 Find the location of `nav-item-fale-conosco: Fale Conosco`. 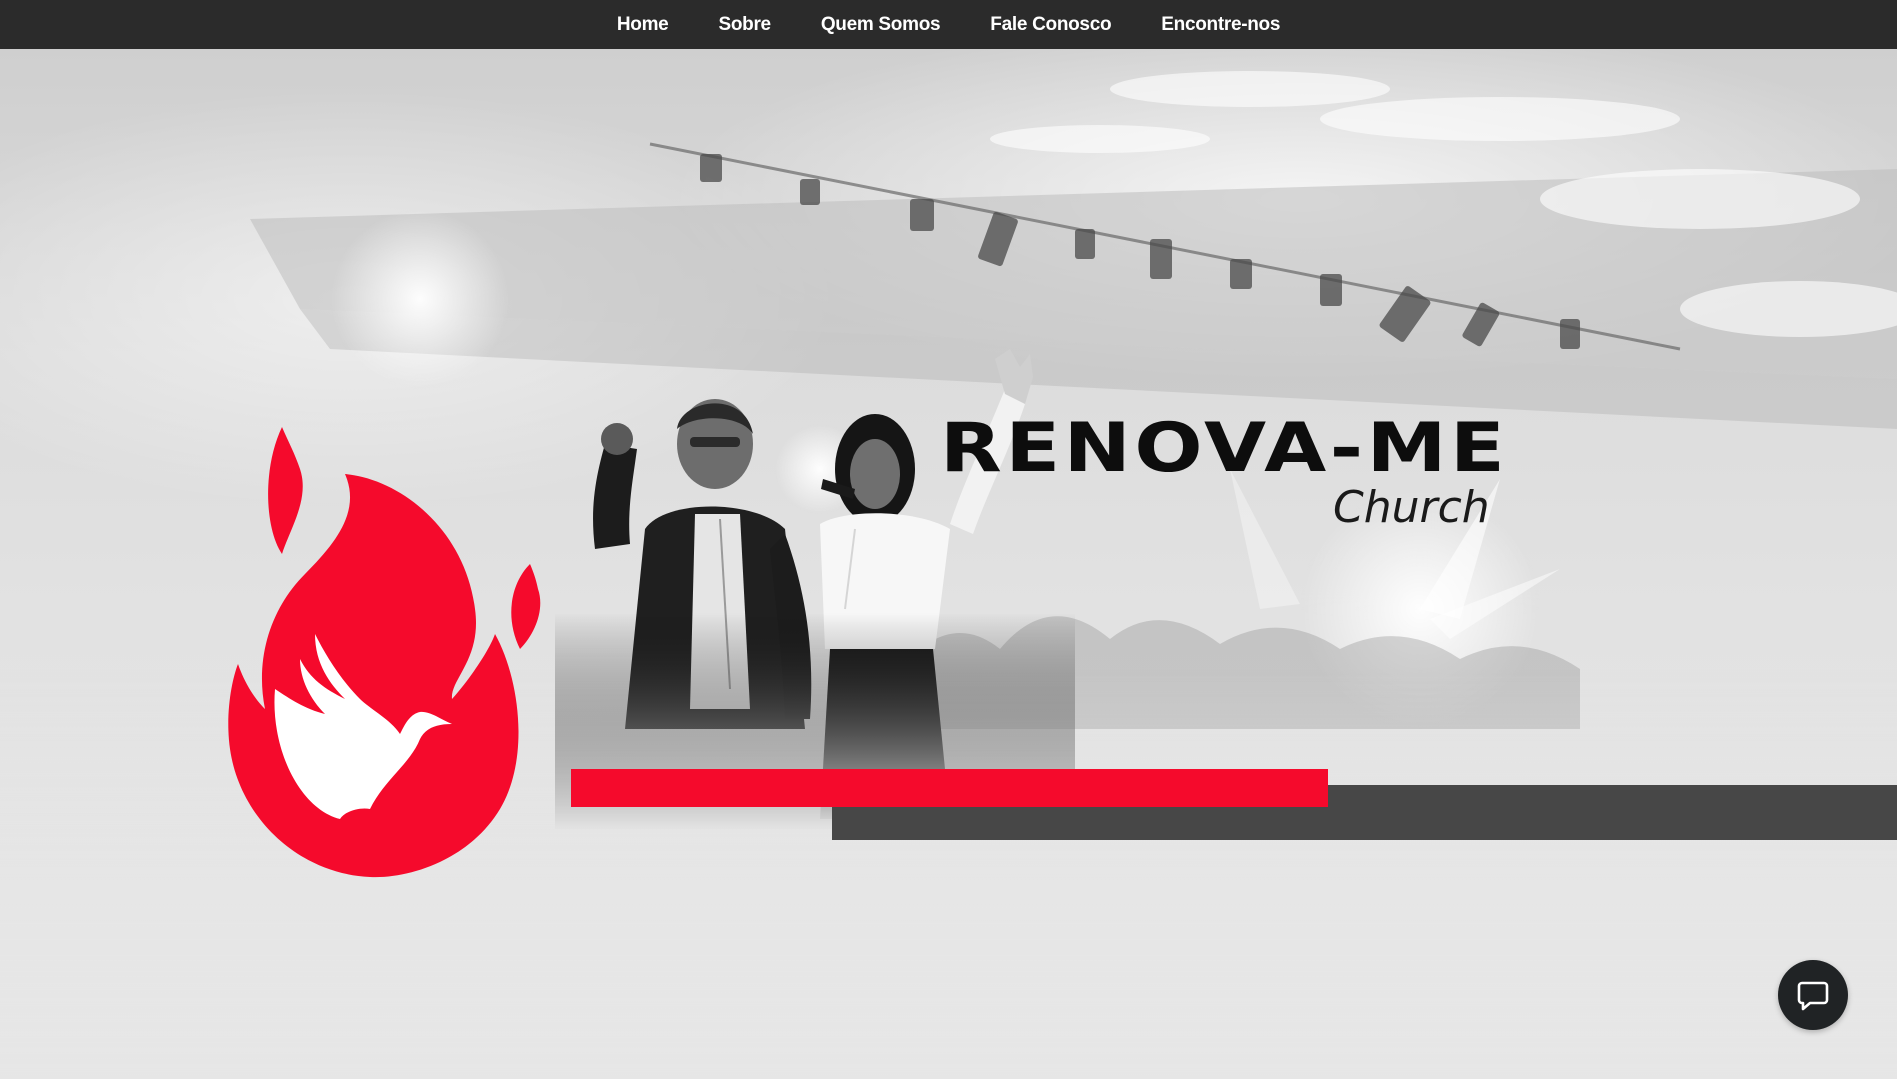

nav-item-fale-conosco: Fale Conosco is located at coordinates (1050, 25).